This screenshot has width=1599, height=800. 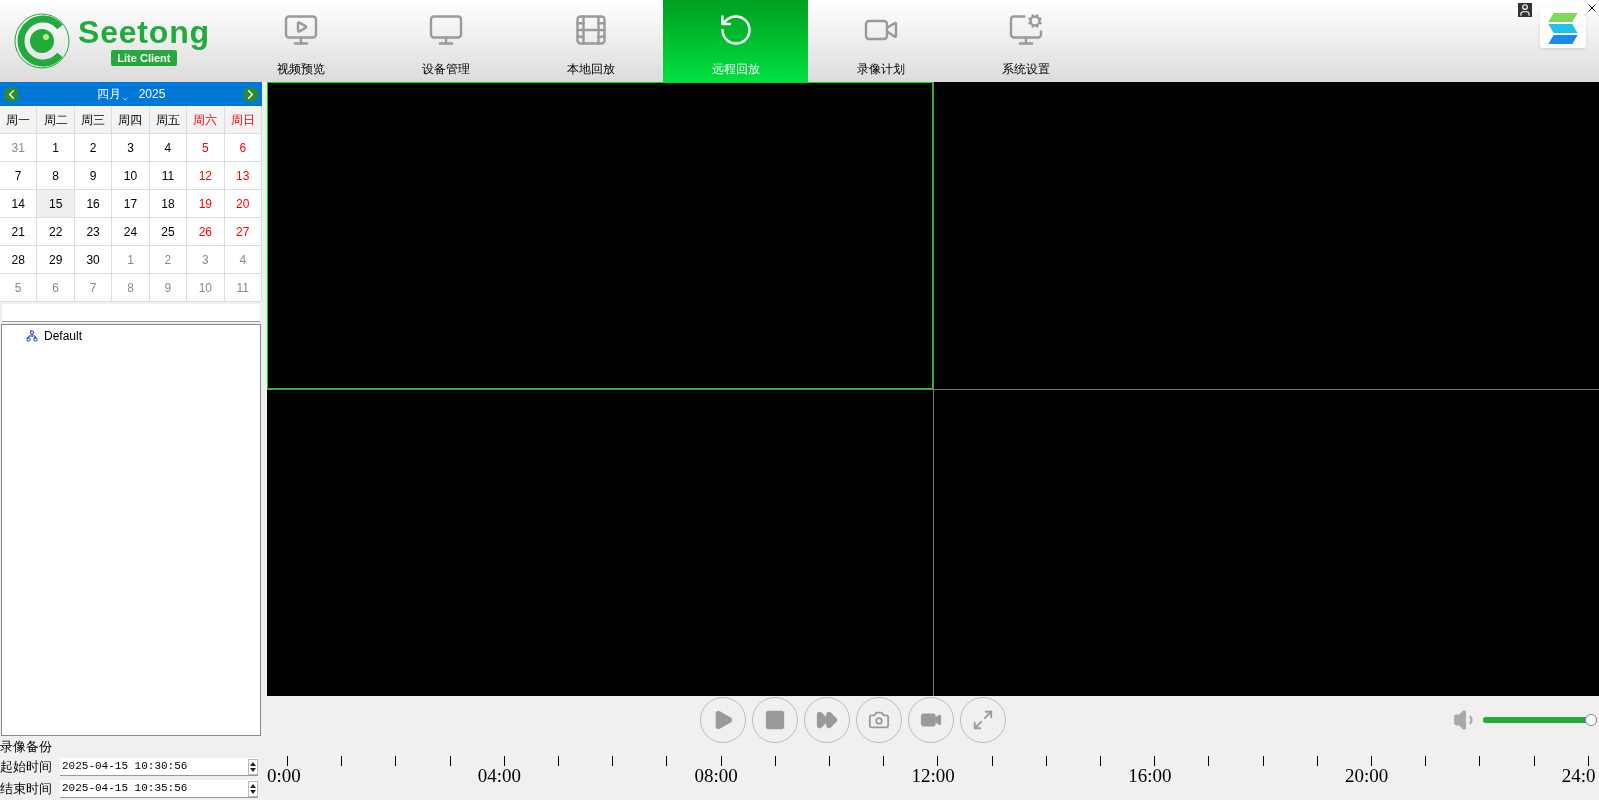 I want to click on calendar-day: 7, so click(x=19, y=175).